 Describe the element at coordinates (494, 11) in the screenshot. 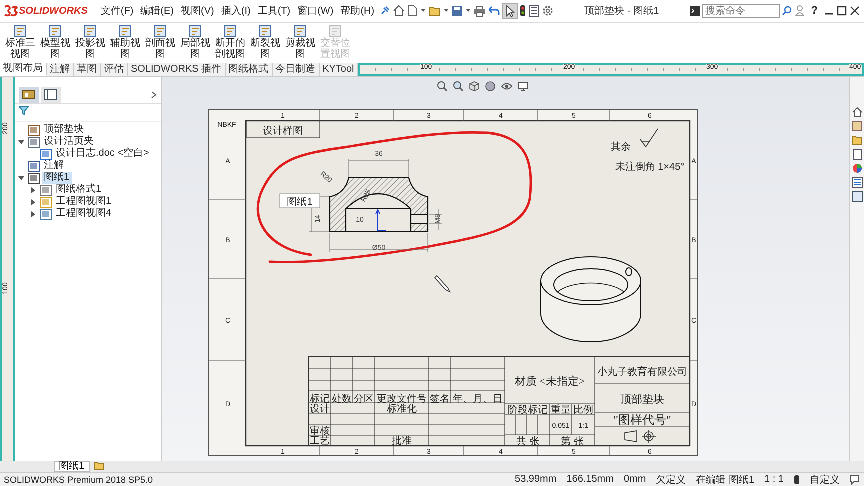

I see `undo-icon` at that location.